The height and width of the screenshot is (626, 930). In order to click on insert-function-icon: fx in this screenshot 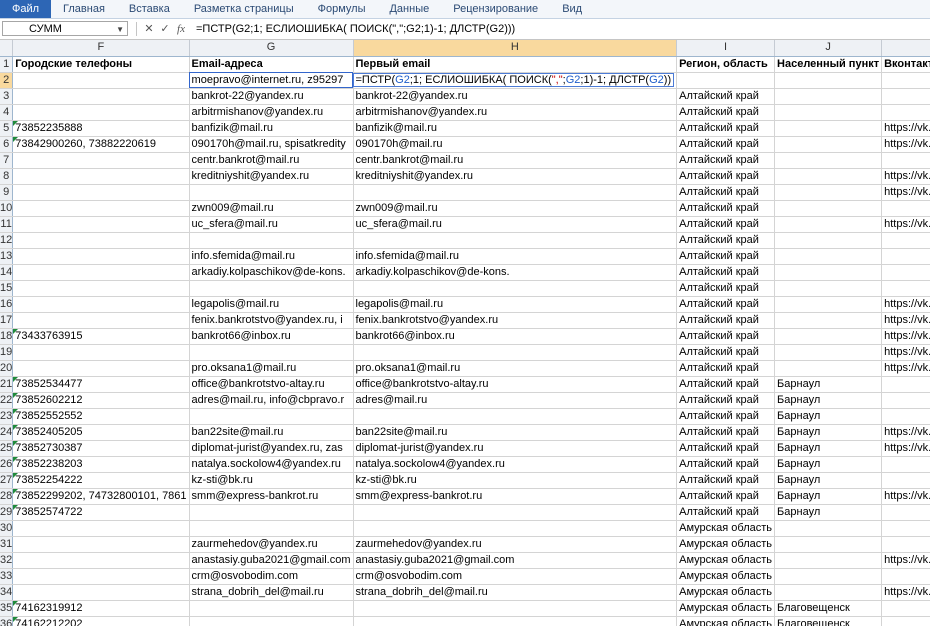, I will do `click(181, 29)`.